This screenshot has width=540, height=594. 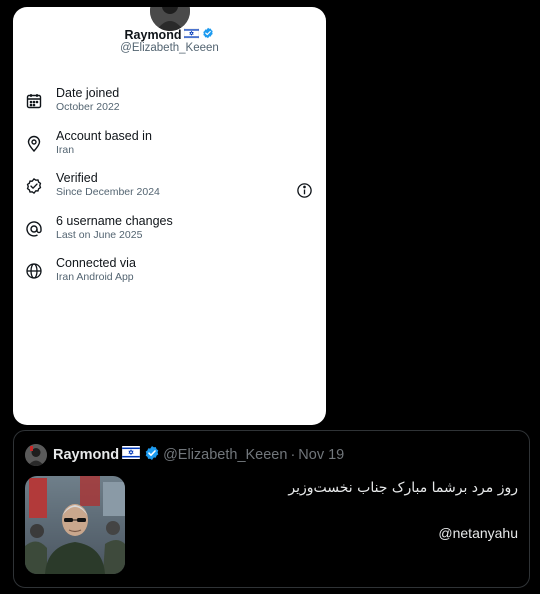 What do you see at coordinates (169, 150) in the screenshot?
I see `info-row-account-based-in: Account based in Iran` at bounding box center [169, 150].